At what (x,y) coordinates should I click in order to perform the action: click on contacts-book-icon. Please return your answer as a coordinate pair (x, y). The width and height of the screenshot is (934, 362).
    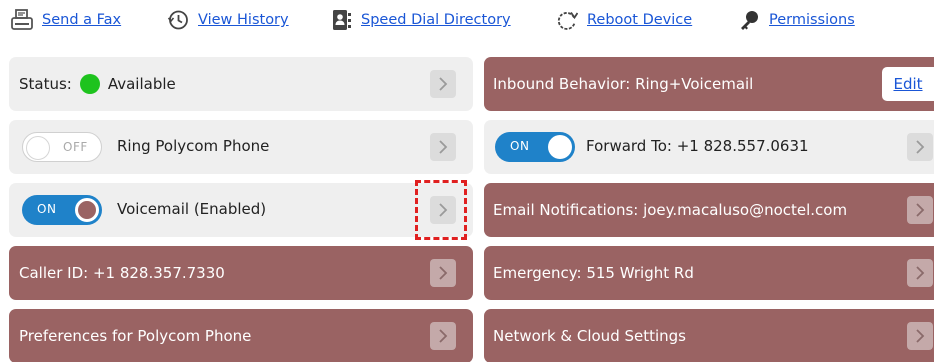
    Looking at the image, I should click on (341, 20).